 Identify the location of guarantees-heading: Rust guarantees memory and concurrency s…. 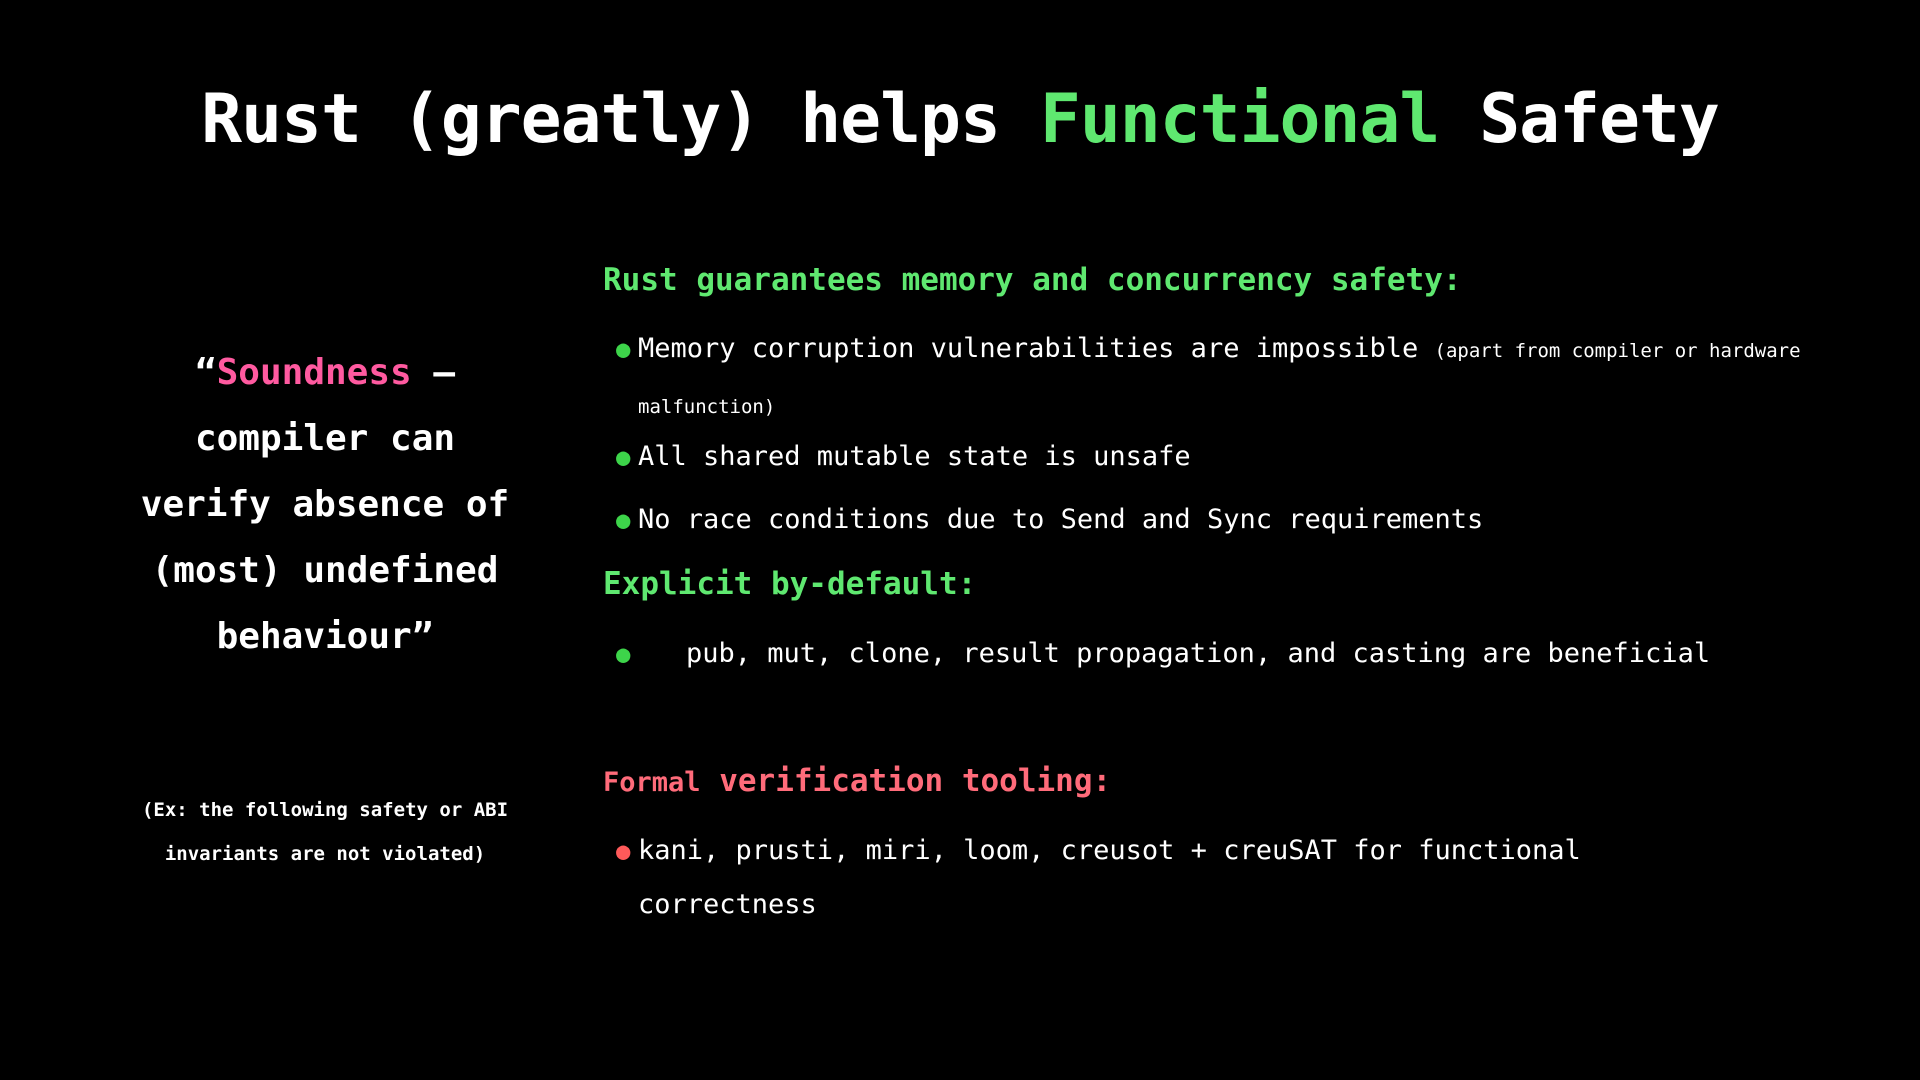
(1032, 280).